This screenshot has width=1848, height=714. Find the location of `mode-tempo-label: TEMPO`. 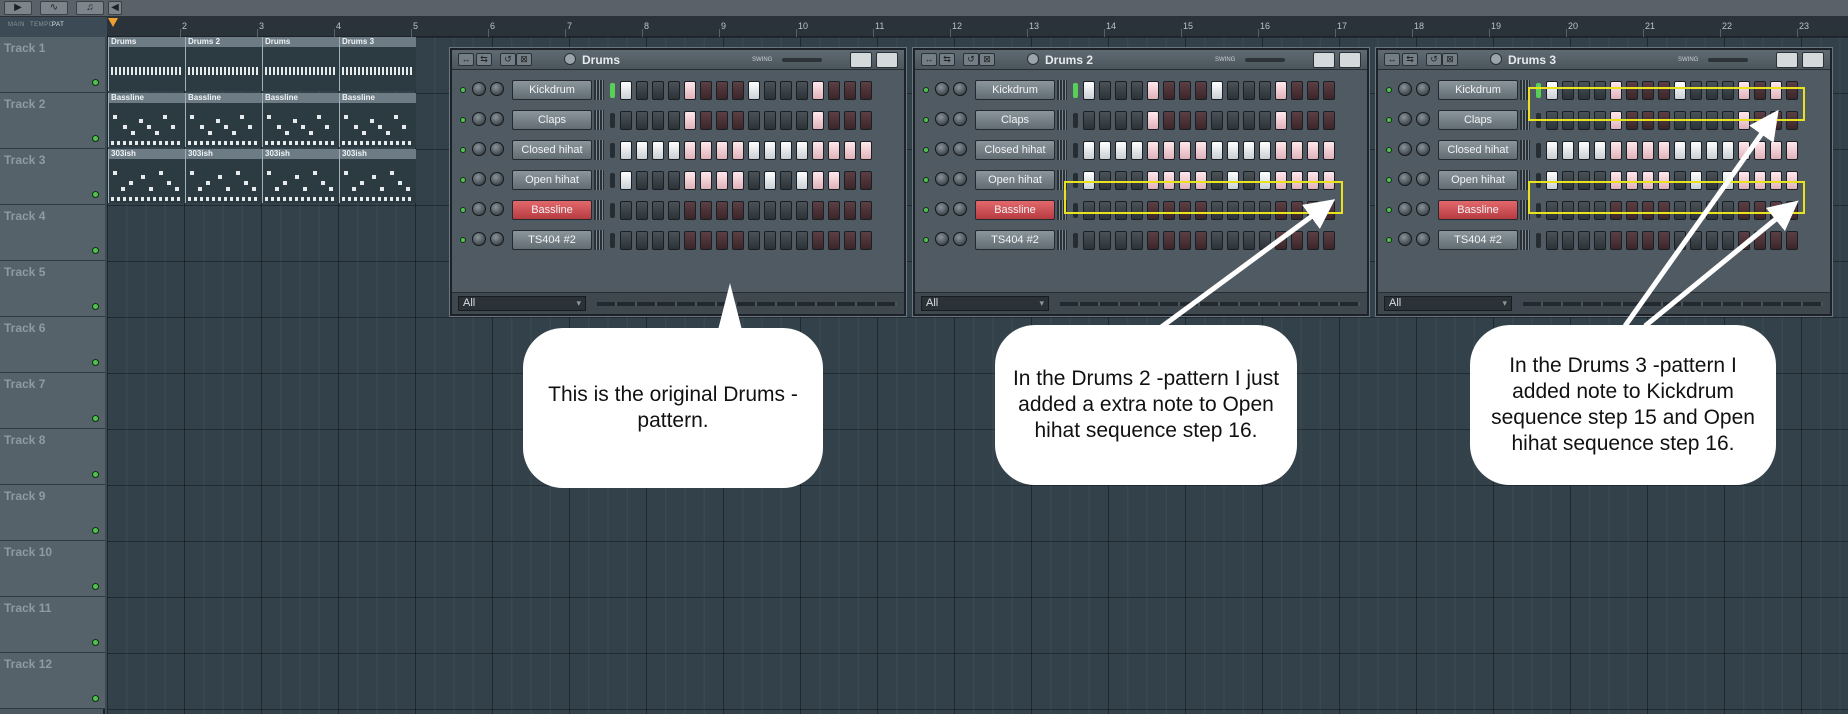

mode-tempo-label: TEMPO is located at coordinates (42, 25).